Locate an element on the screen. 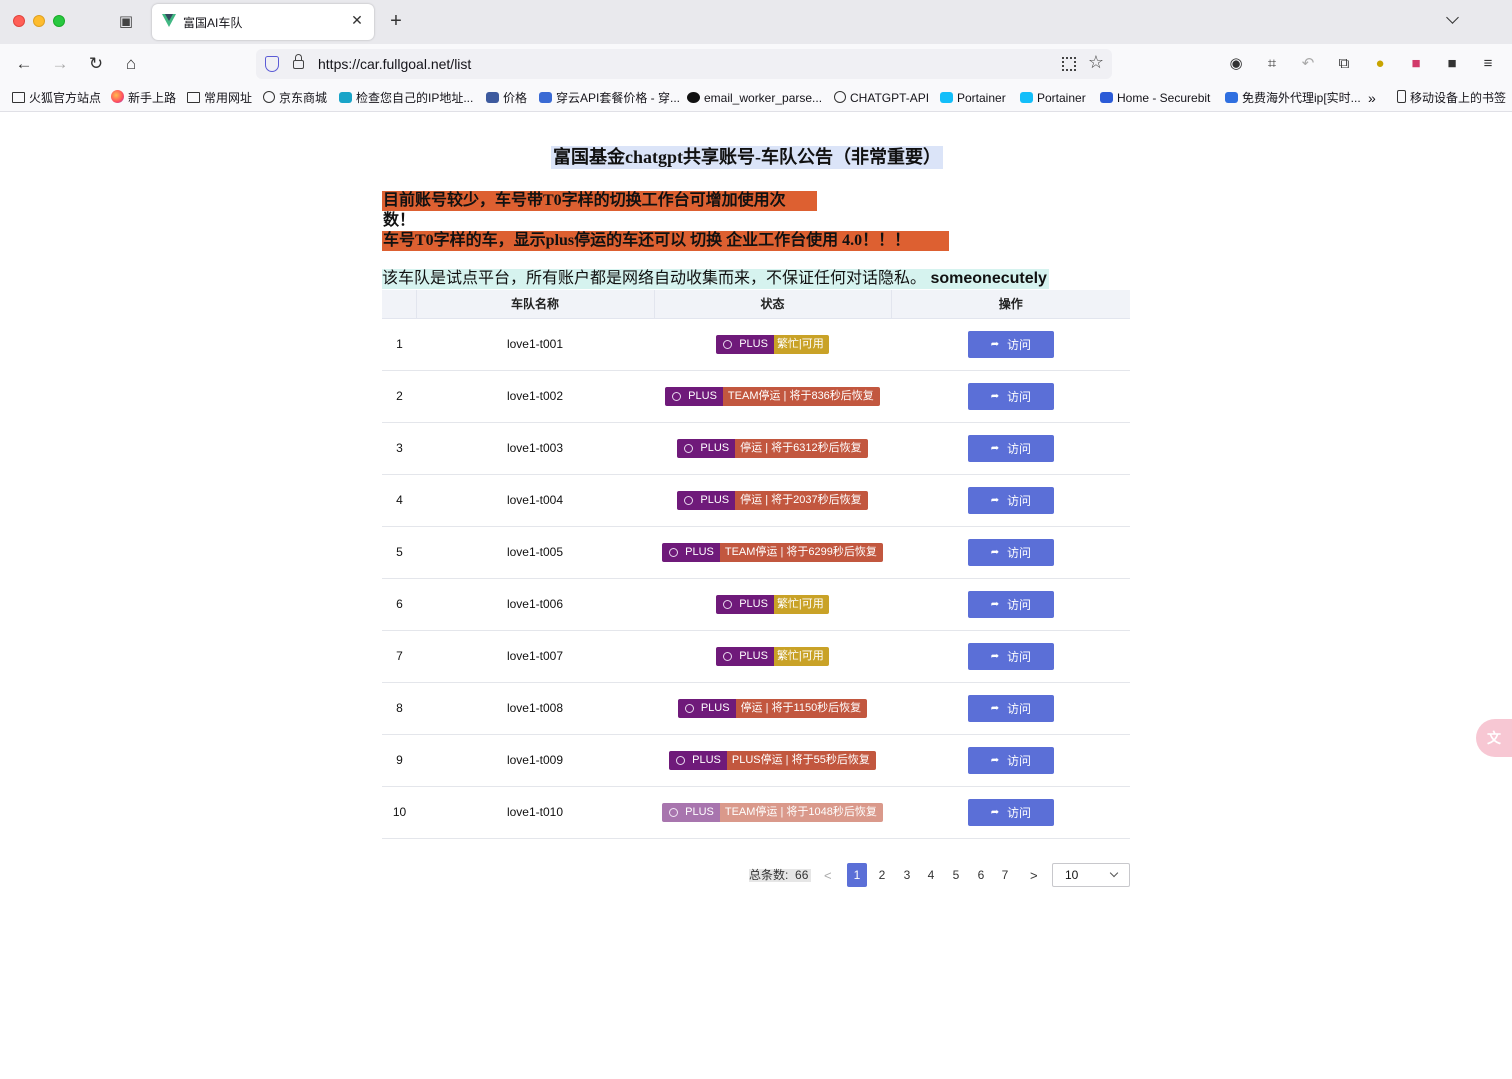 Image resolution: width=1512 pixels, height=1079 pixels. undo-icon: ↶ is located at coordinates (1308, 64).